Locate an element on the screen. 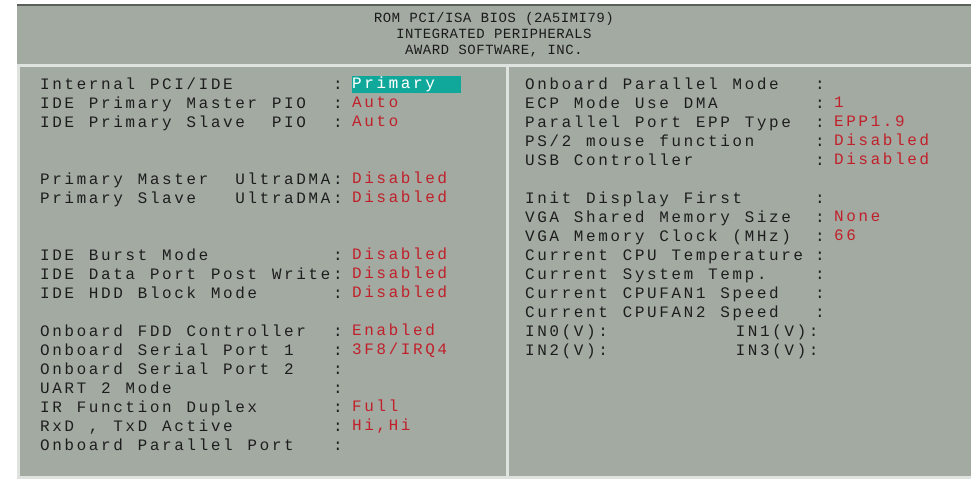 The height and width of the screenshot is (481, 971). voltage-label: IN2(V): is located at coordinates (568, 351).